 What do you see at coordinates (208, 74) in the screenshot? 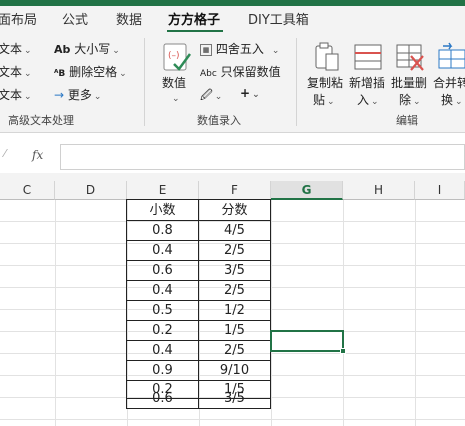
I see `abc-icon: Abc` at bounding box center [208, 74].